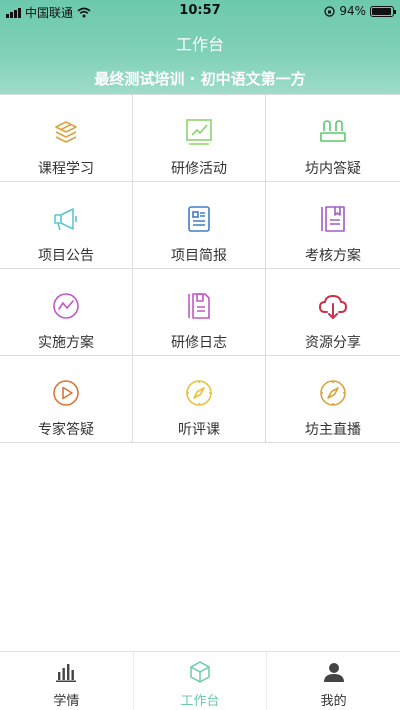  I want to click on box-stack-icon, so click(66, 132).